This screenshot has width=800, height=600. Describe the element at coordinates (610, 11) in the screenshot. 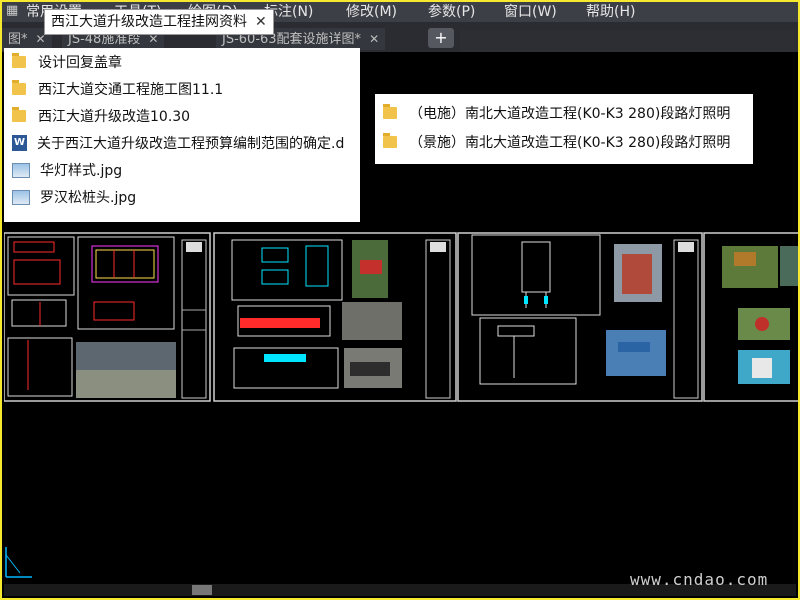

I see `menu-item-help: 帮助(H)` at that location.